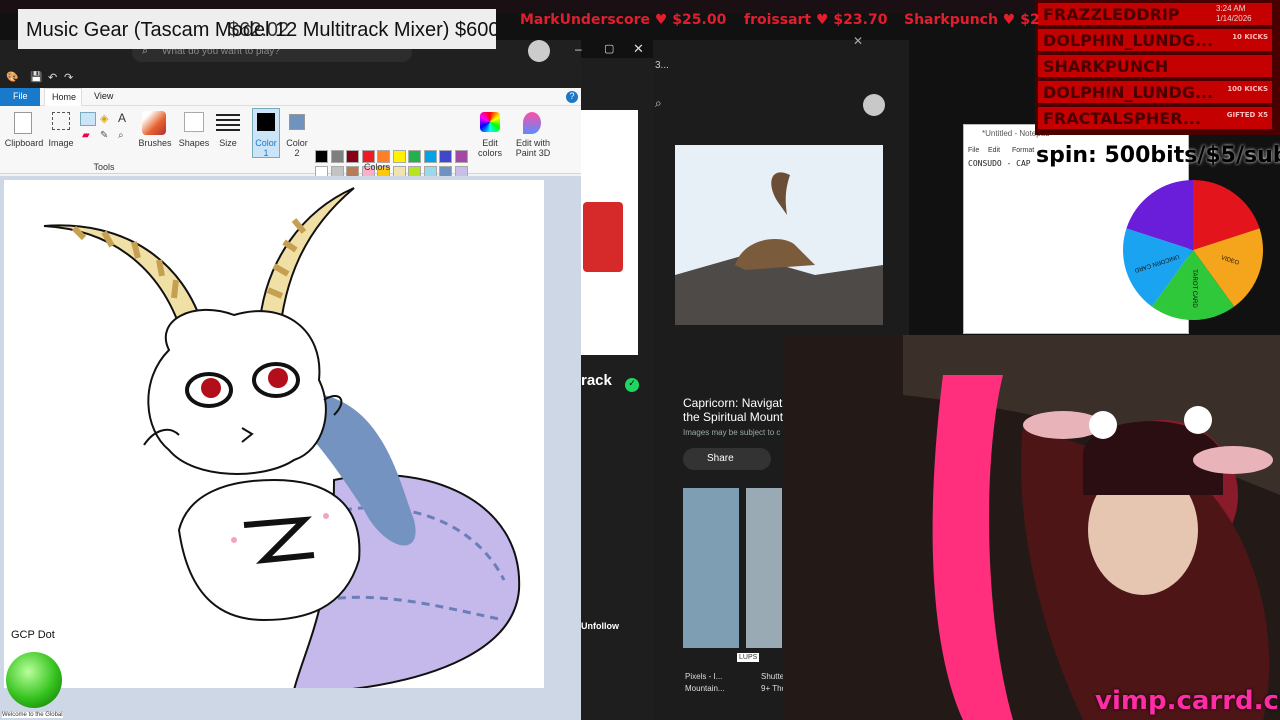 The image size is (1280, 720). Describe the element at coordinates (269, 550) in the screenshot. I see `torso` at that location.